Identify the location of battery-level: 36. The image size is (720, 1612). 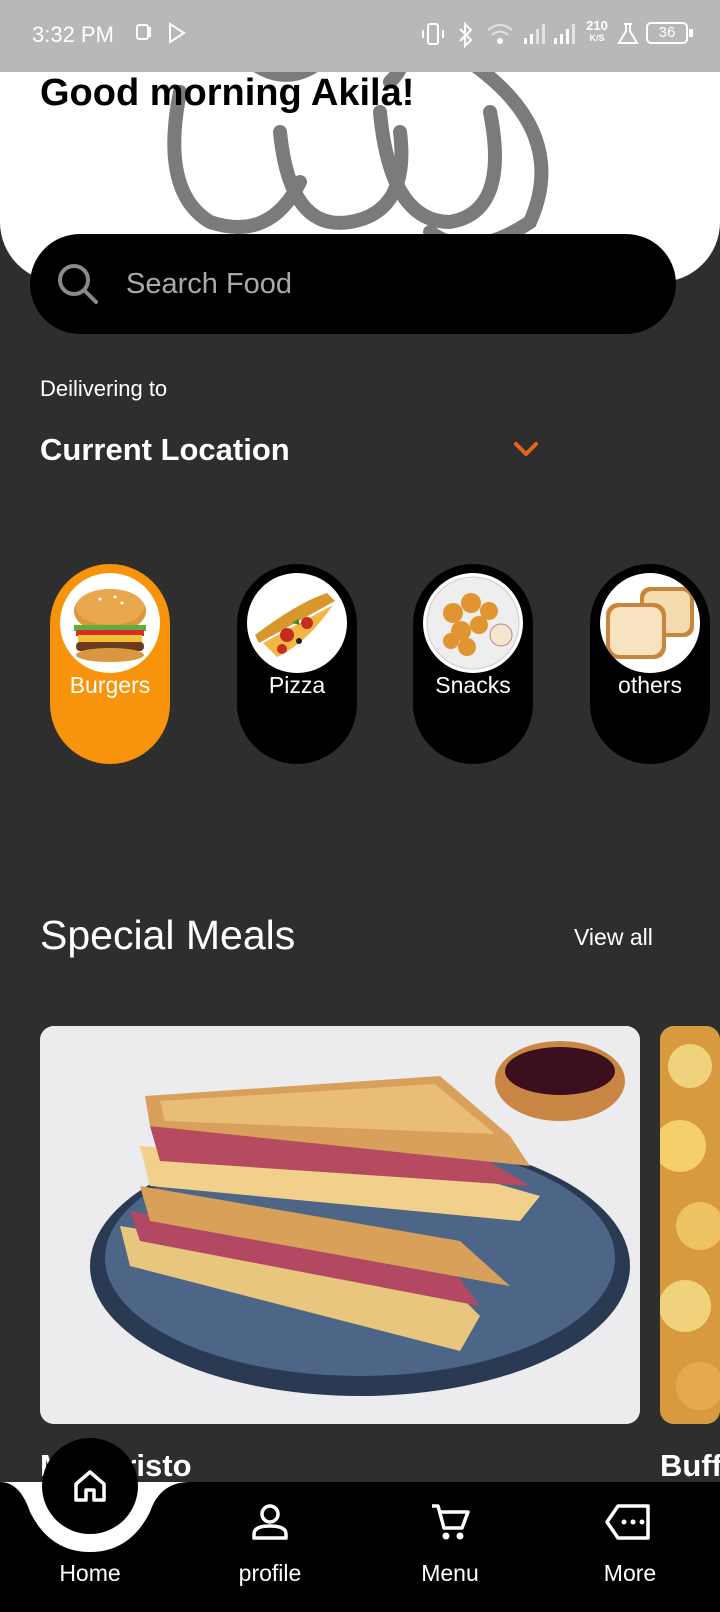
(667, 32).